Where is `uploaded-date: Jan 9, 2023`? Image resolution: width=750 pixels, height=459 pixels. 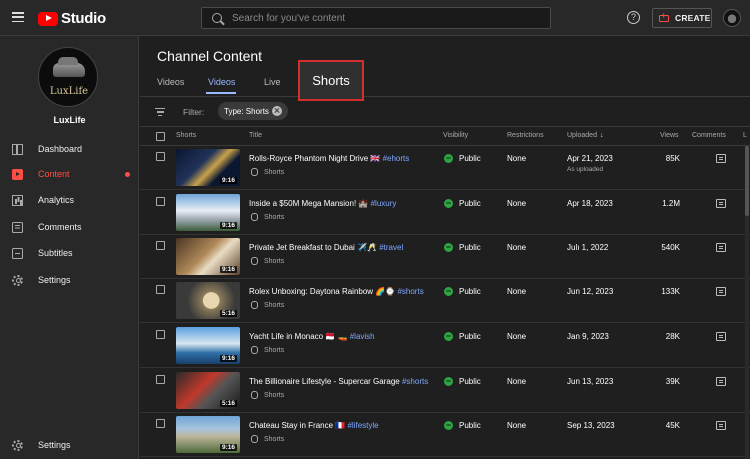
uploaded-date: Jan 9, 2023 is located at coordinates (588, 336).